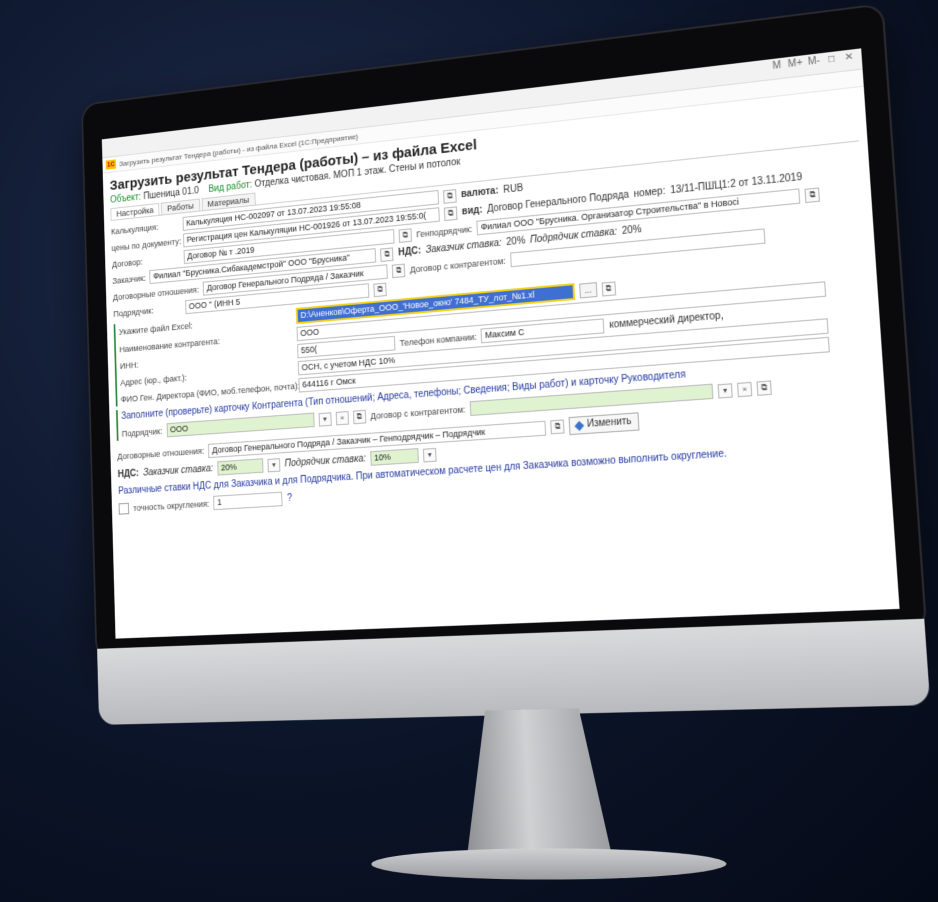 The image size is (938, 902). What do you see at coordinates (776, 66) in the screenshot?
I see `memory-button: M` at bounding box center [776, 66].